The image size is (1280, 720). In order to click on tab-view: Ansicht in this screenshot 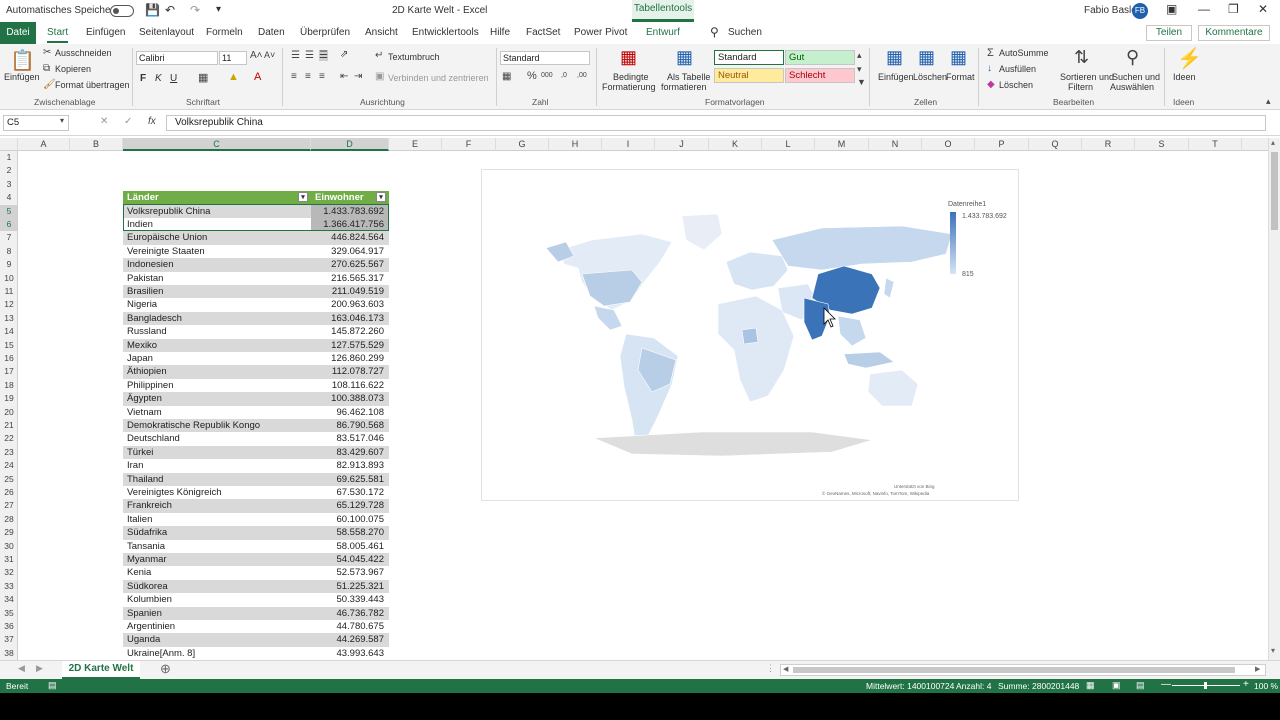, I will do `click(381, 32)`.